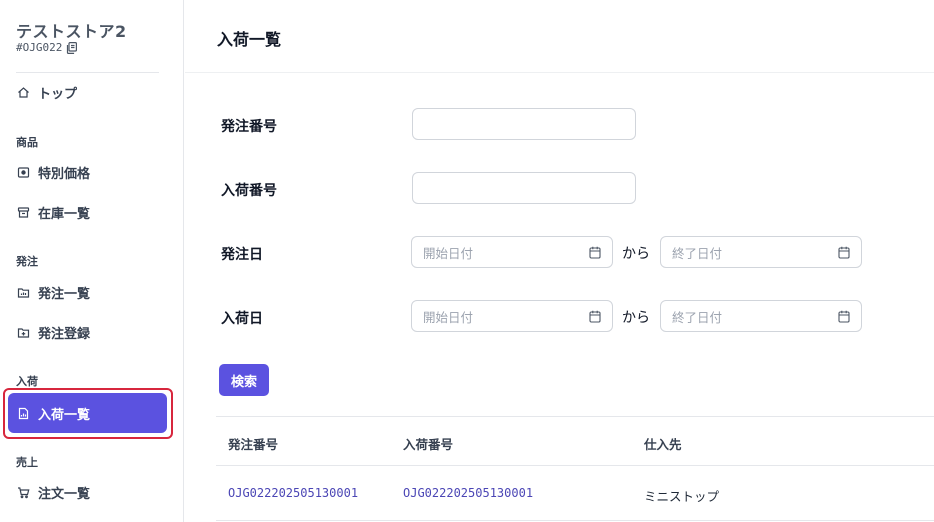 The image size is (934, 522). Describe the element at coordinates (23, 332) in the screenshot. I see `folder-plus-icon` at that location.